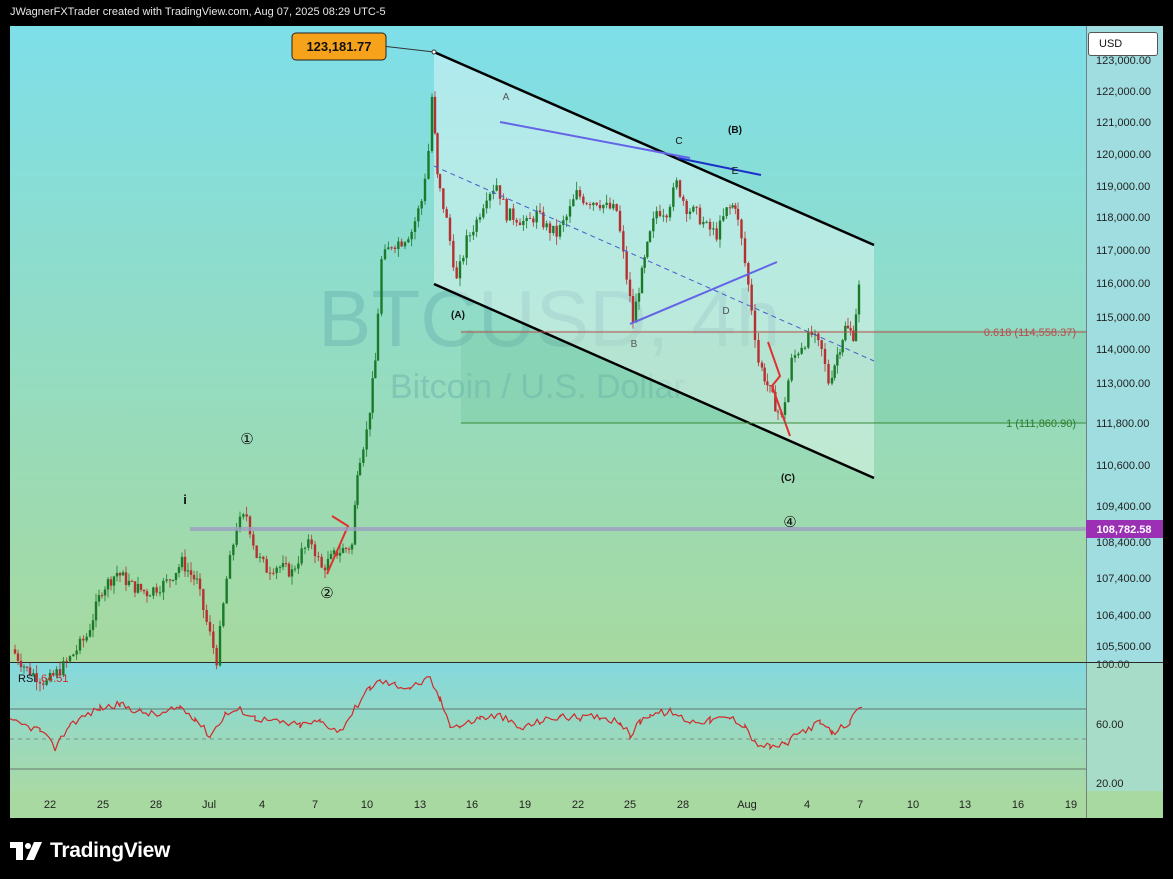 The height and width of the screenshot is (879, 1173). Describe the element at coordinates (678, 141) in the screenshot. I see `wave-label-c: C` at that location.